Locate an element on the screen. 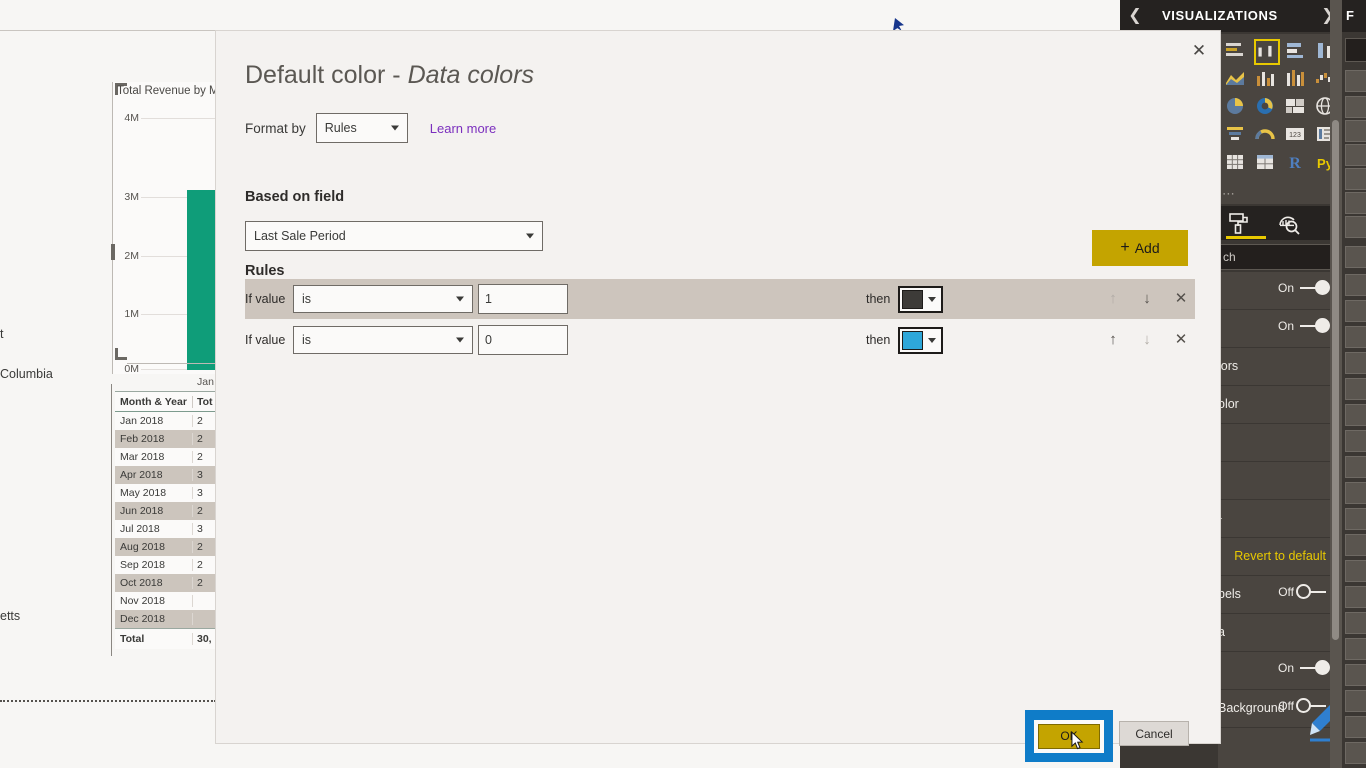  visualizations-tabs is located at coordinates (1280, 223).